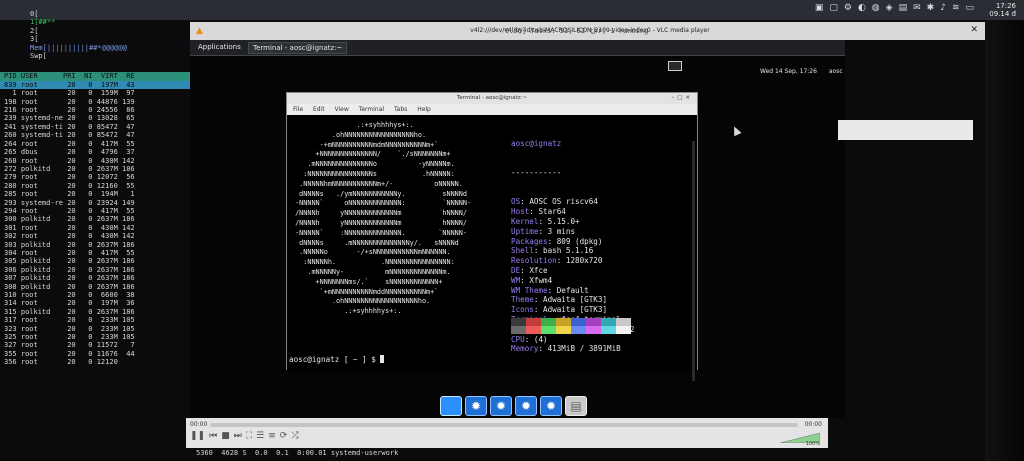 The height and width of the screenshot is (461, 1024). What do you see at coordinates (95, 93) in the screenshot?
I see `table-row: 1 root 20 0 159M 97` at bounding box center [95, 93].